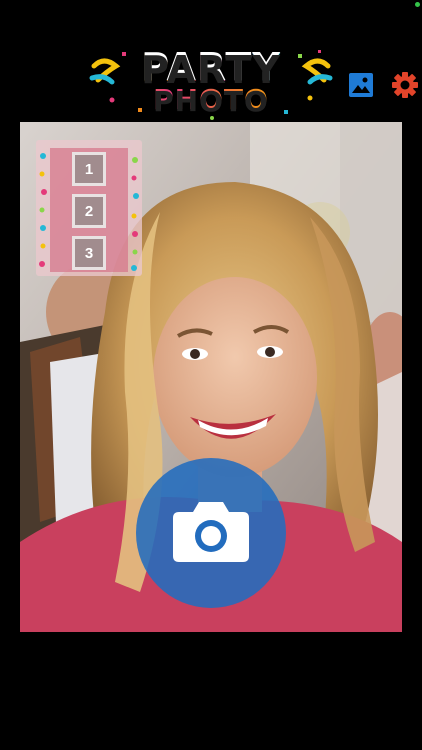 This screenshot has width=422, height=750. I want to click on app-logo: PARTY PHOTO, so click(211, 85).